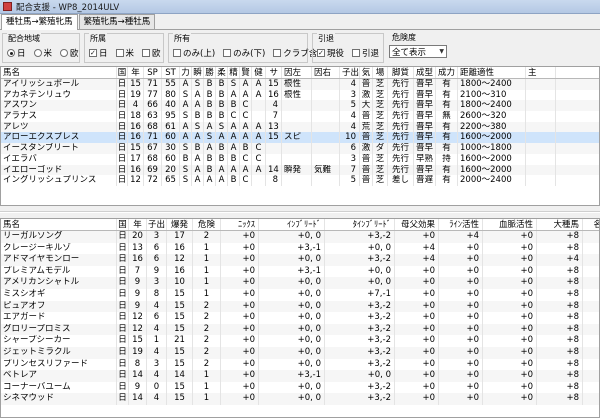 Image resolution: width=600 pixels, height=418 pixels. What do you see at coordinates (365, 53) in the screenshot?
I see `retired-option-retired: 引退` at bounding box center [365, 53].